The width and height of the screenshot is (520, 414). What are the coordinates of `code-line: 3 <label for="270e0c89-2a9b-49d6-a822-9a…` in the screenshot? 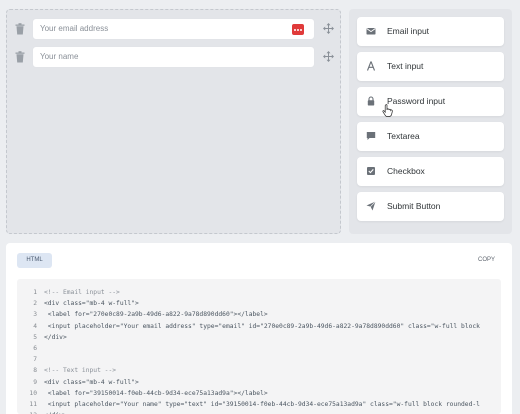 It's located at (259, 314).